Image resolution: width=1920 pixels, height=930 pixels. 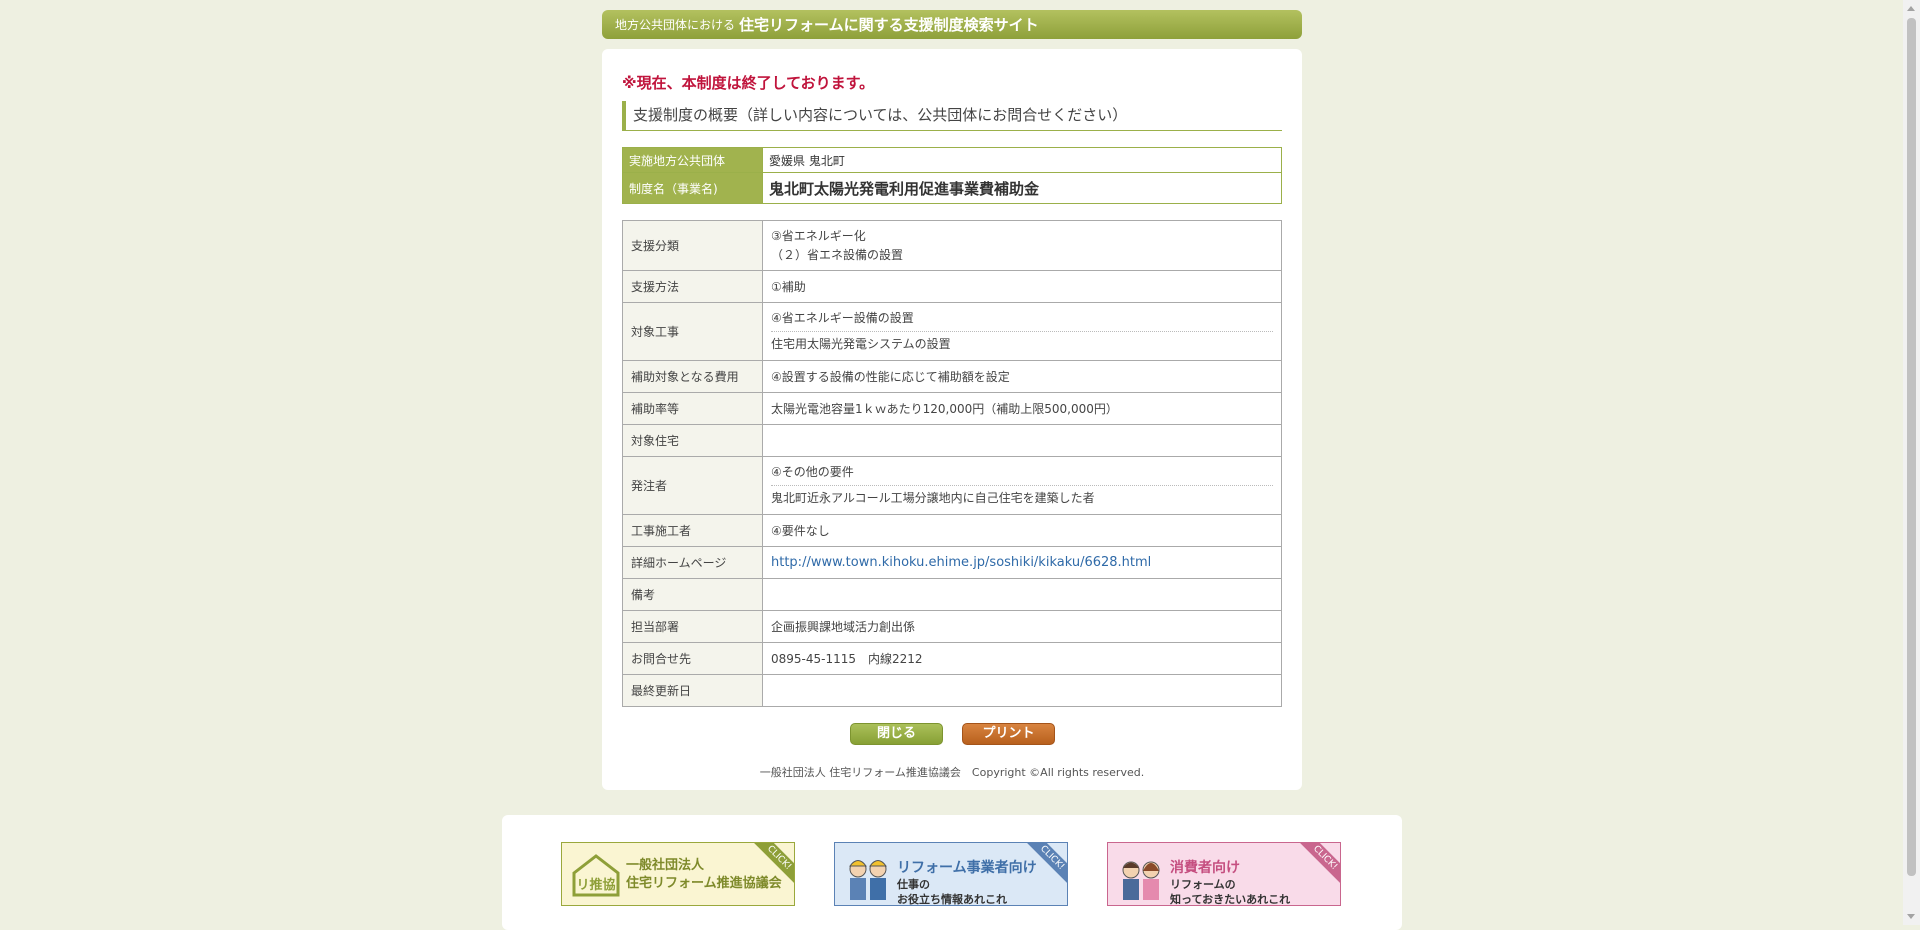 I want to click on table-row: 担当部署 企画振興課地域活力創出係, so click(x=952, y=626).